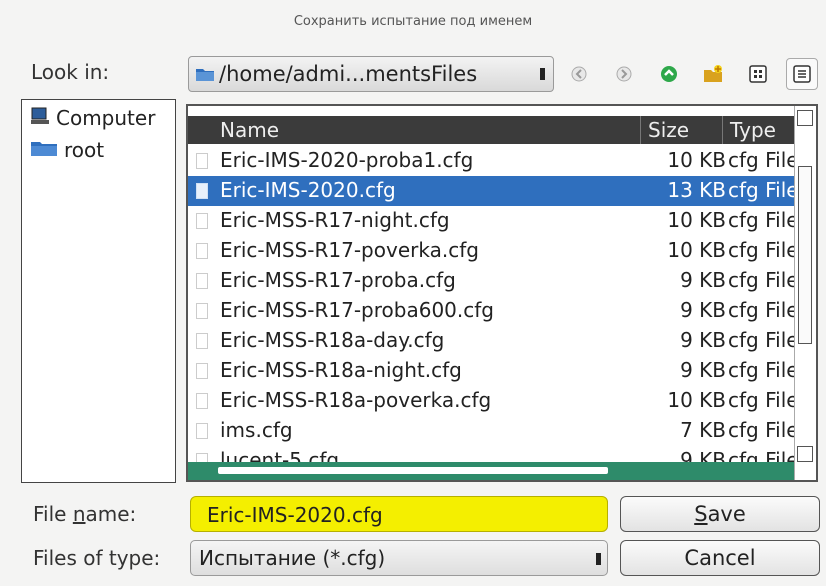 The image size is (826, 586). Describe the element at coordinates (338, 280) in the screenshot. I see `file-name-cell: Eric-MSS-R17-proba.cfg` at that location.